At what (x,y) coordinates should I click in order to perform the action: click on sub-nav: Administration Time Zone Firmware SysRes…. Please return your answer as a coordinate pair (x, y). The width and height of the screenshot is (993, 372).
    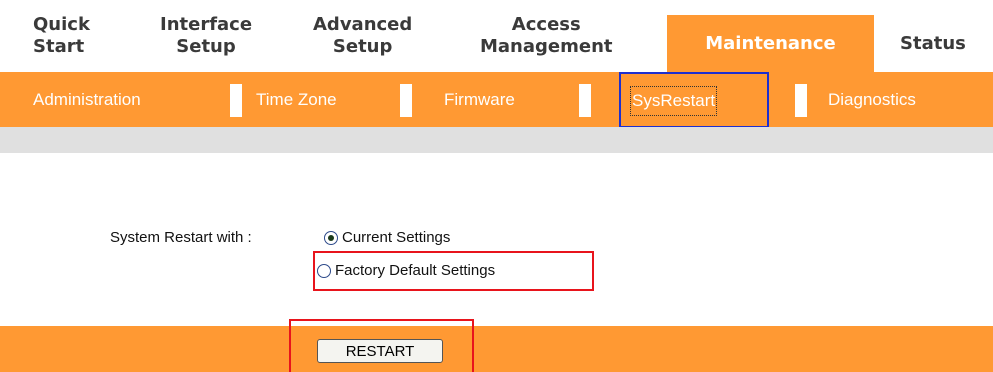
    Looking at the image, I should click on (496, 99).